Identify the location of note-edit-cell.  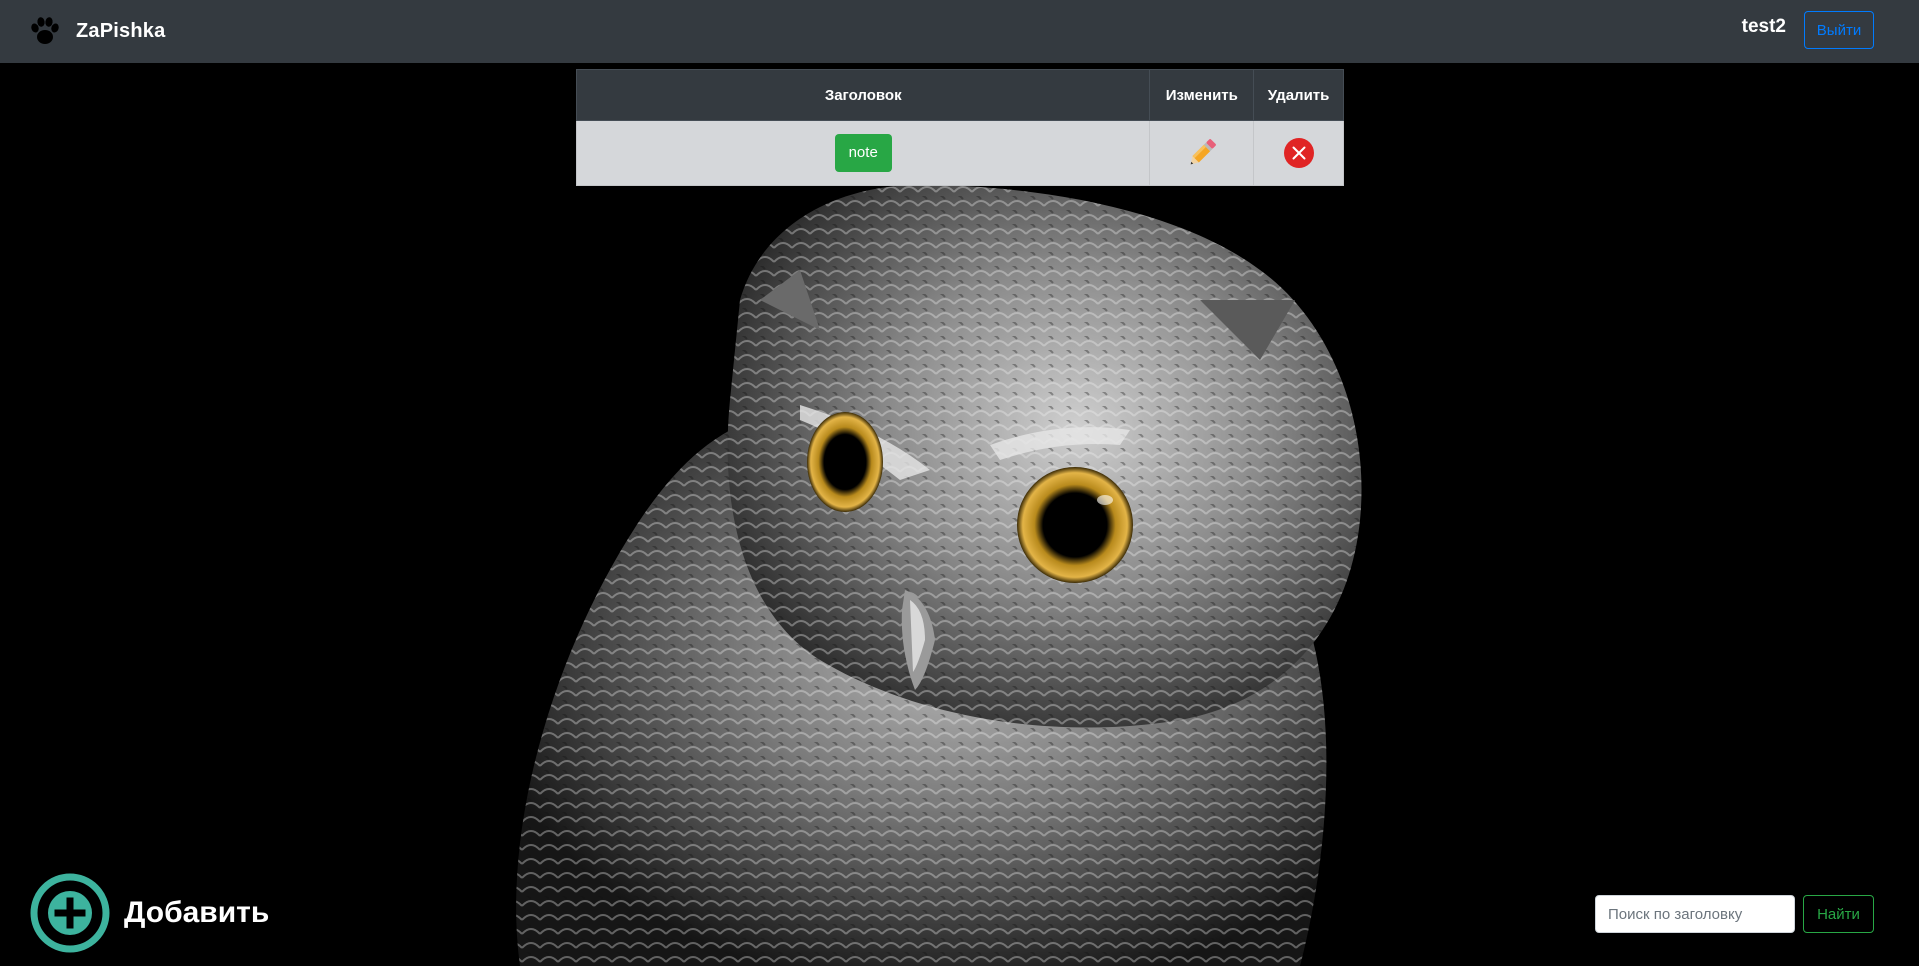
(1202, 153).